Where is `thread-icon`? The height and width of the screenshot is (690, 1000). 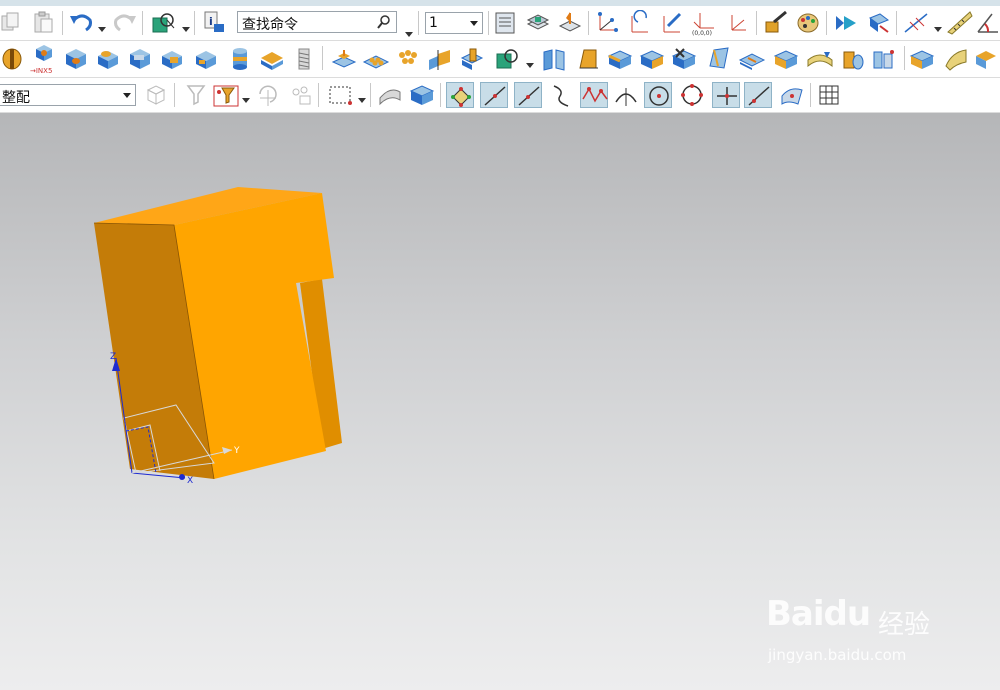
thread-icon is located at coordinates (304, 59).